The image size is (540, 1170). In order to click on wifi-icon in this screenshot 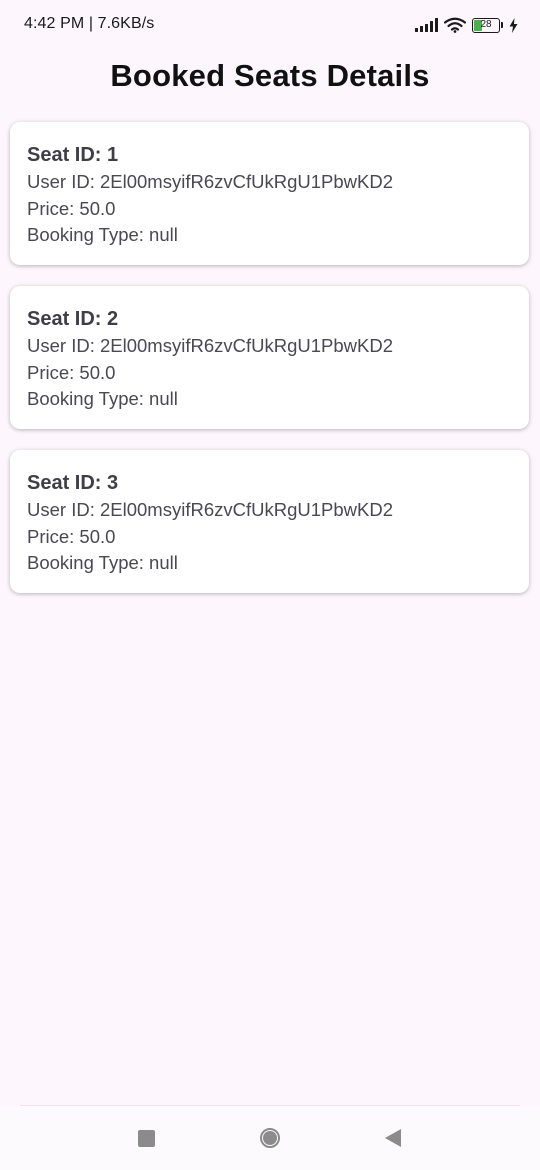, I will do `click(455, 25)`.